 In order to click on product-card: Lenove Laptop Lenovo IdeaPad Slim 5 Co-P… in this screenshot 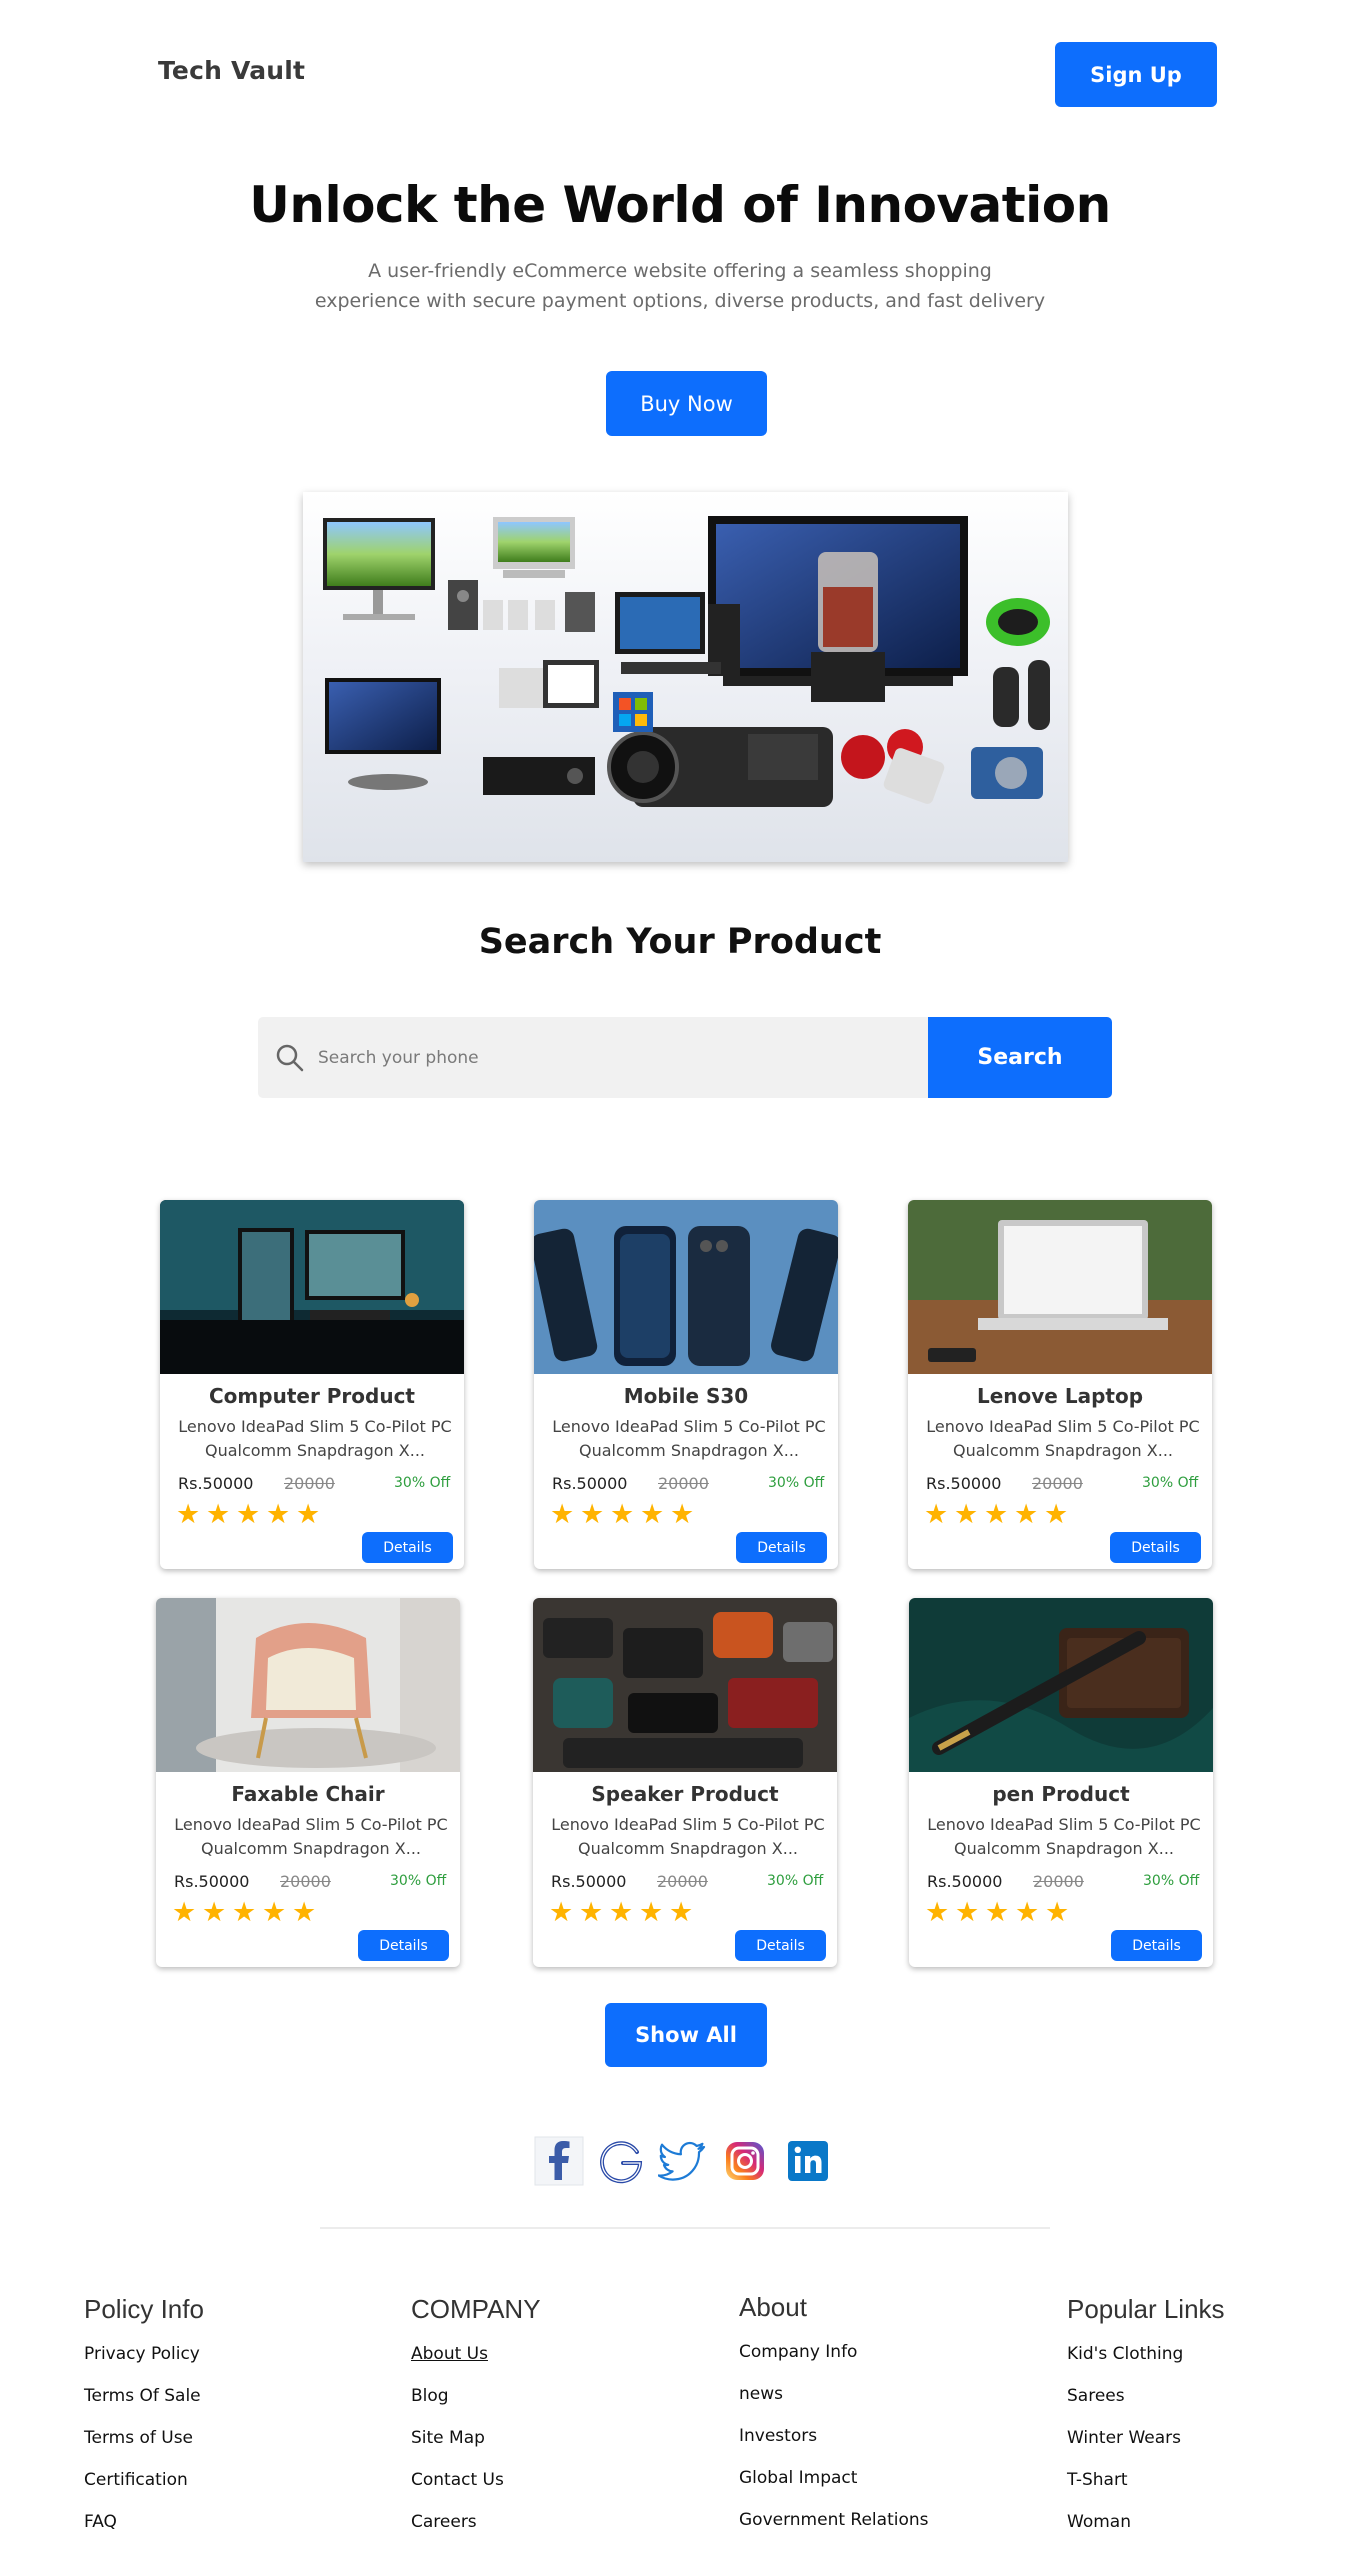, I will do `click(1060, 1384)`.